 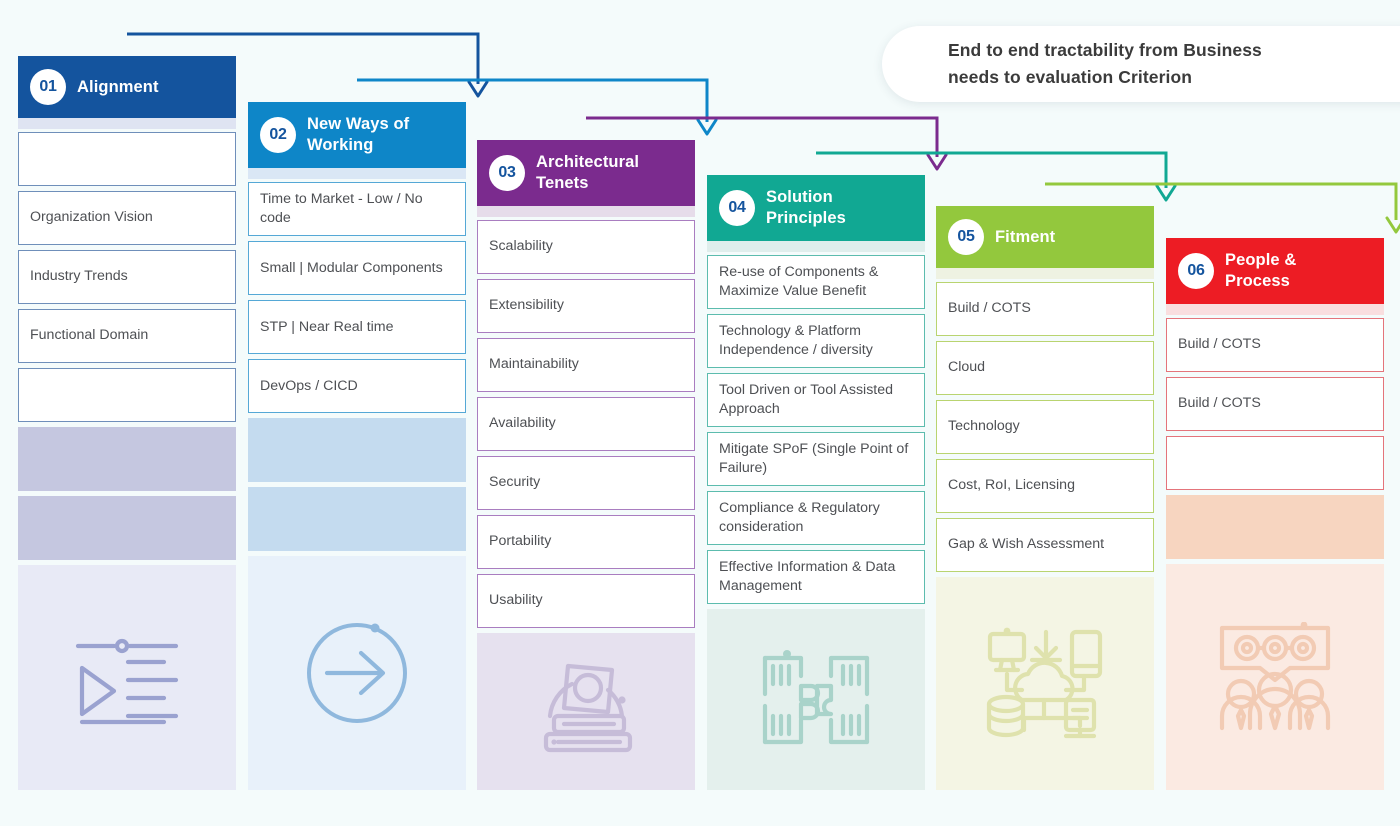 What do you see at coordinates (327, 326) in the screenshot?
I see `card-label: STP | Near Real time` at bounding box center [327, 326].